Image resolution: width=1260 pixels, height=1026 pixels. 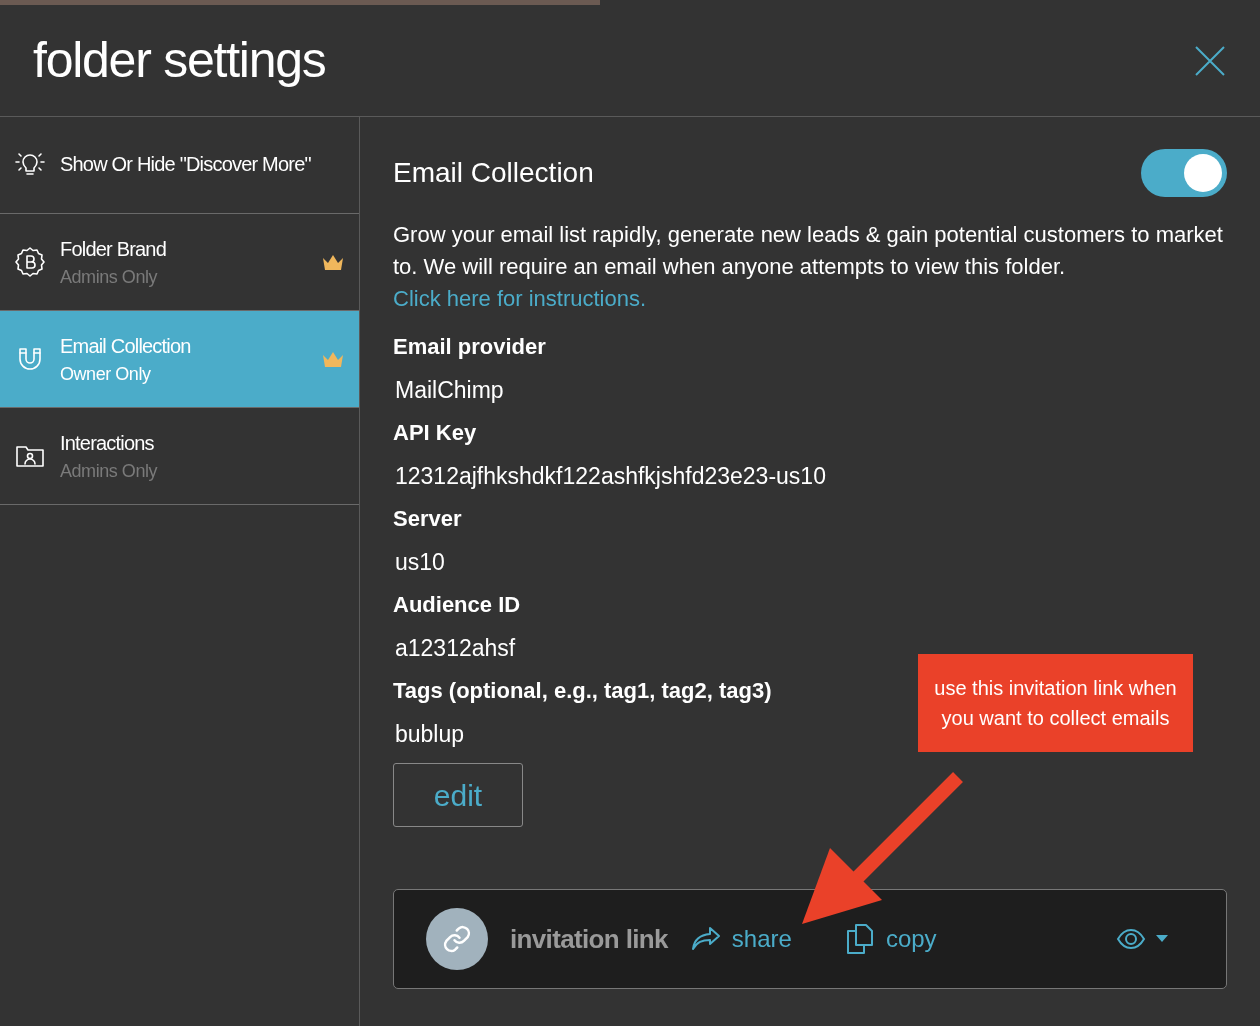 I want to click on caret-icon, so click(x=1162, y=939).